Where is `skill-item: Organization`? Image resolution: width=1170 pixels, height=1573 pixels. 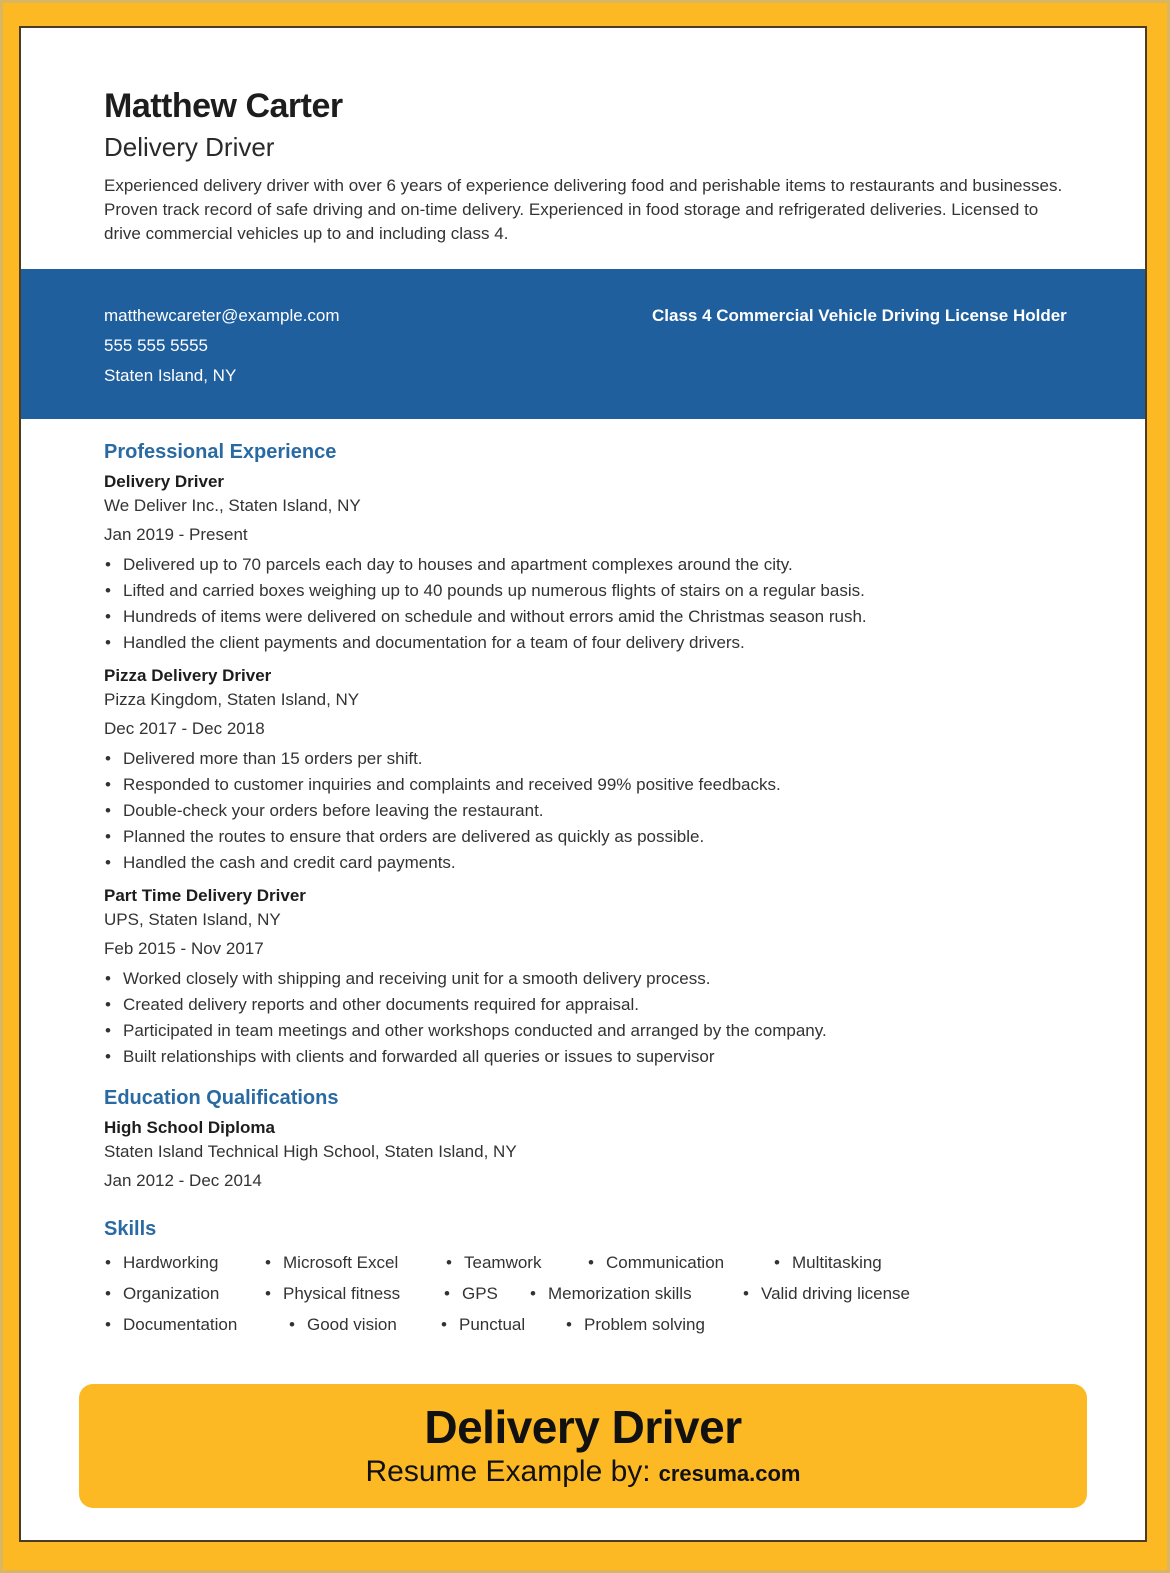
skill-item: Organization is located at coordinates (184, 1293).